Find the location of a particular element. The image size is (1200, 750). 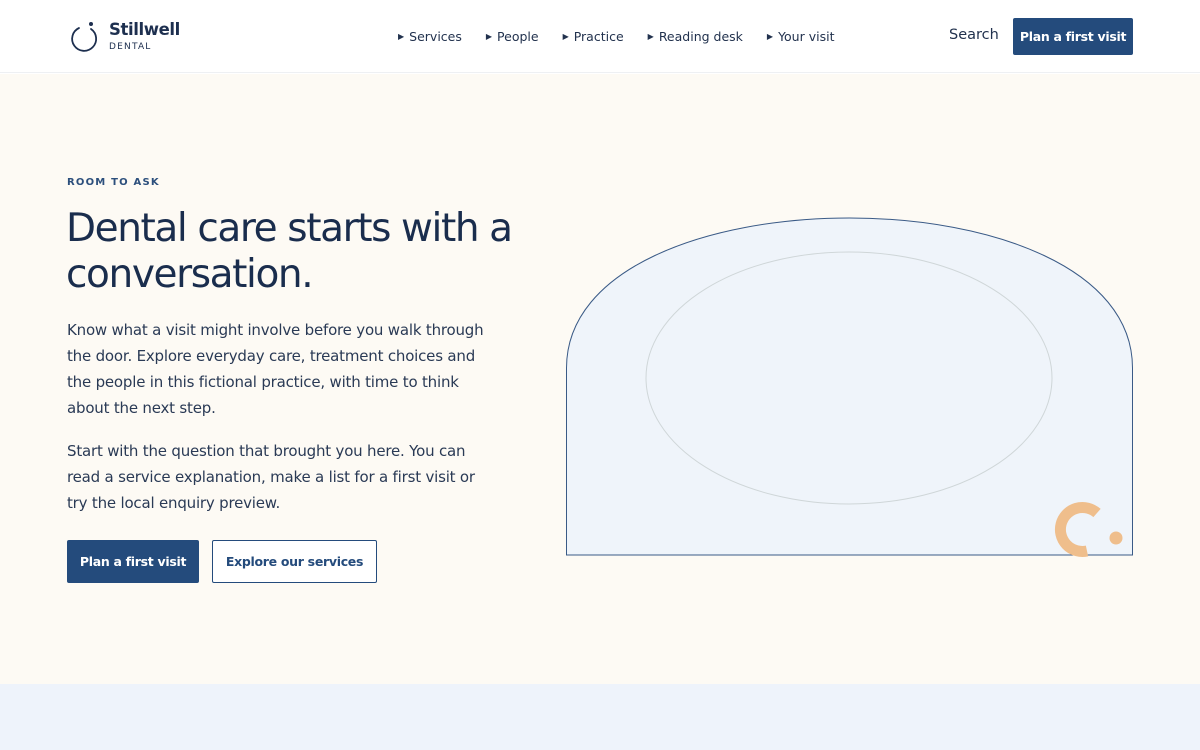

nav-item-label: Practice is located at coordinates (598, 36).